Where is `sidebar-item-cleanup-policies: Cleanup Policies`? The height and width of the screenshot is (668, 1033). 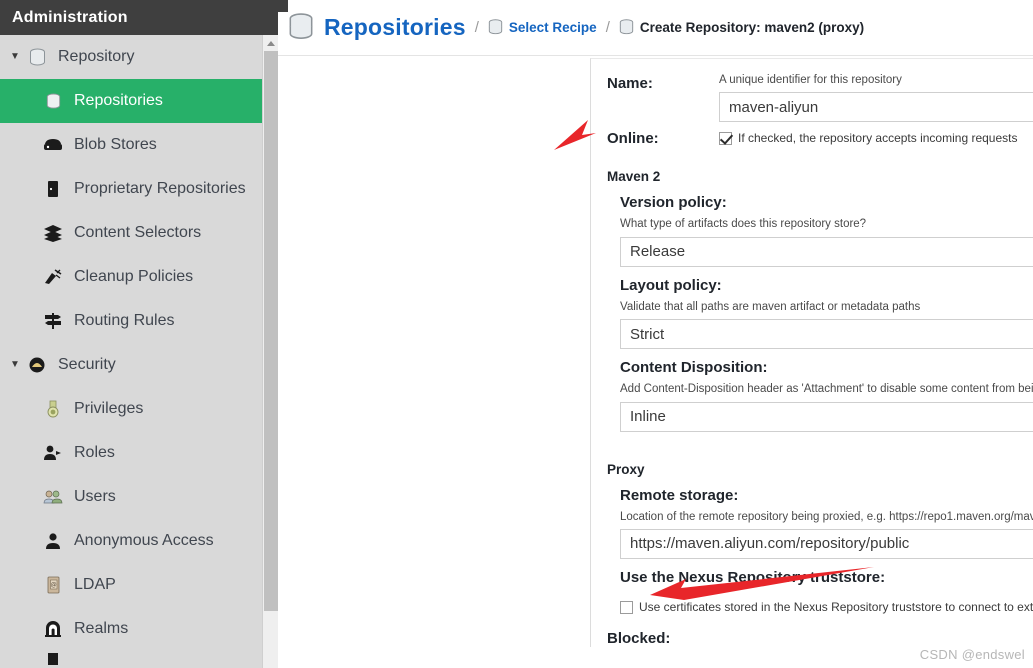 sidebar-item-cleanup-policies: Cleanup Policies is located at coordinates (139, 277).